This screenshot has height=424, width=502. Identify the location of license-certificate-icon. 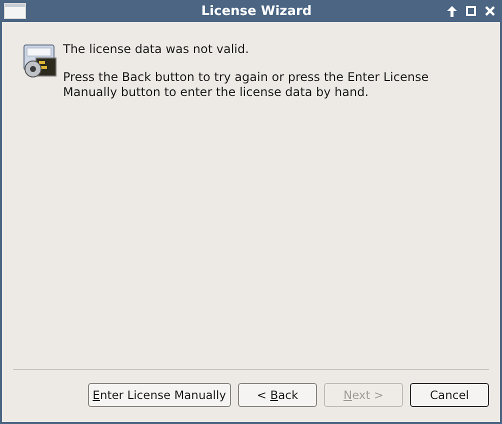
(40, 61).